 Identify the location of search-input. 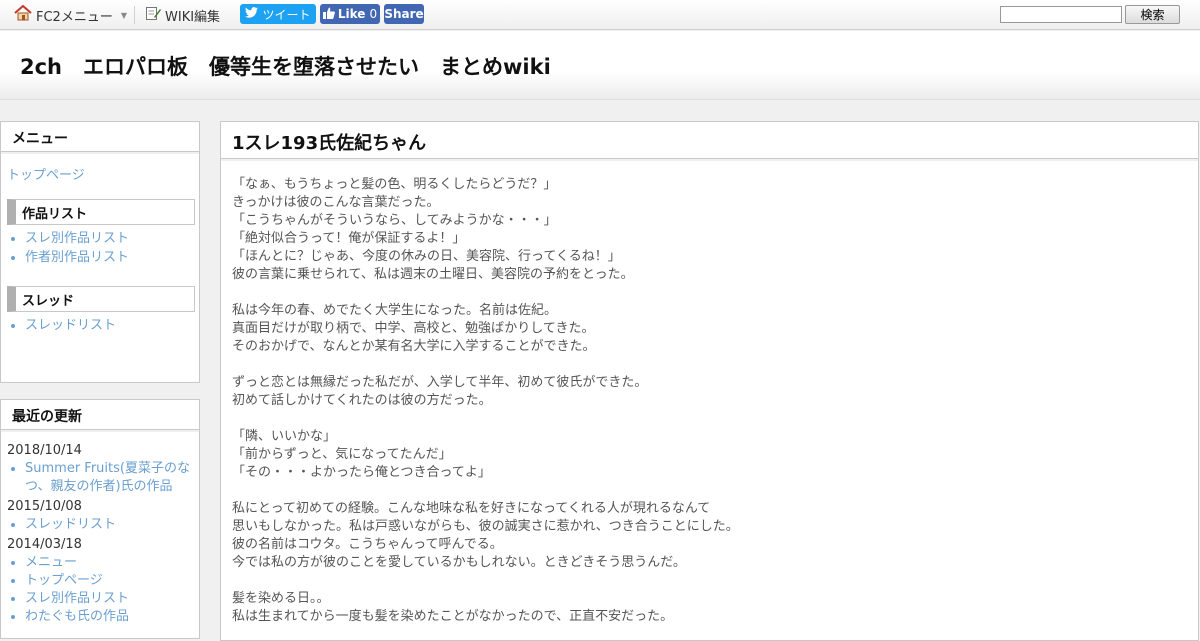
(1061, 14).